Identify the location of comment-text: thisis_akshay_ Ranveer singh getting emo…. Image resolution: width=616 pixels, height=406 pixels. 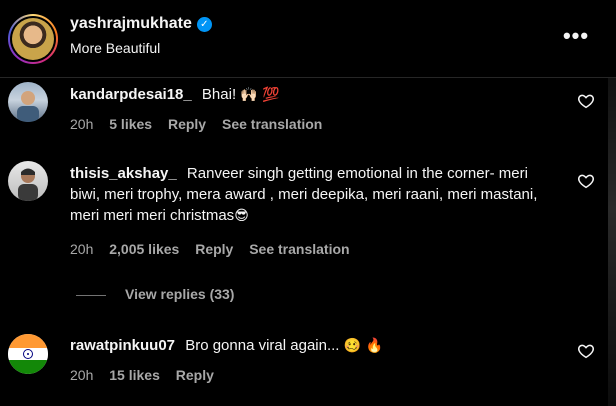
(315, 195).